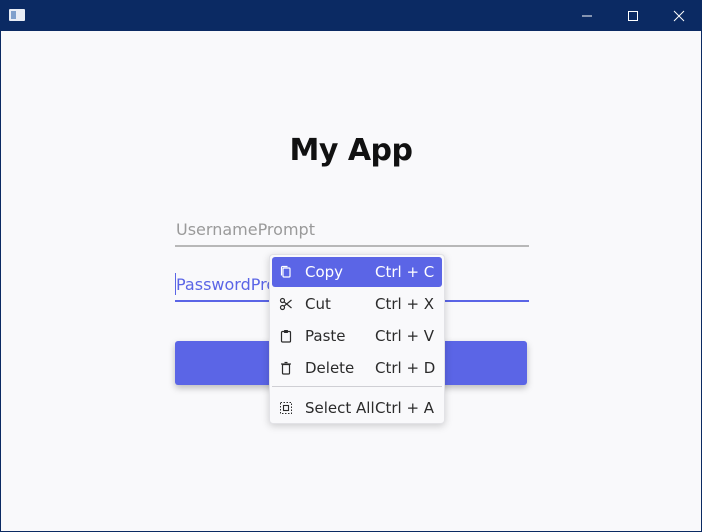  What do you see at coordinates (330, 368) in the screenshot?
I see `menu-item-label: Delete` at bounding box center [330, 368].